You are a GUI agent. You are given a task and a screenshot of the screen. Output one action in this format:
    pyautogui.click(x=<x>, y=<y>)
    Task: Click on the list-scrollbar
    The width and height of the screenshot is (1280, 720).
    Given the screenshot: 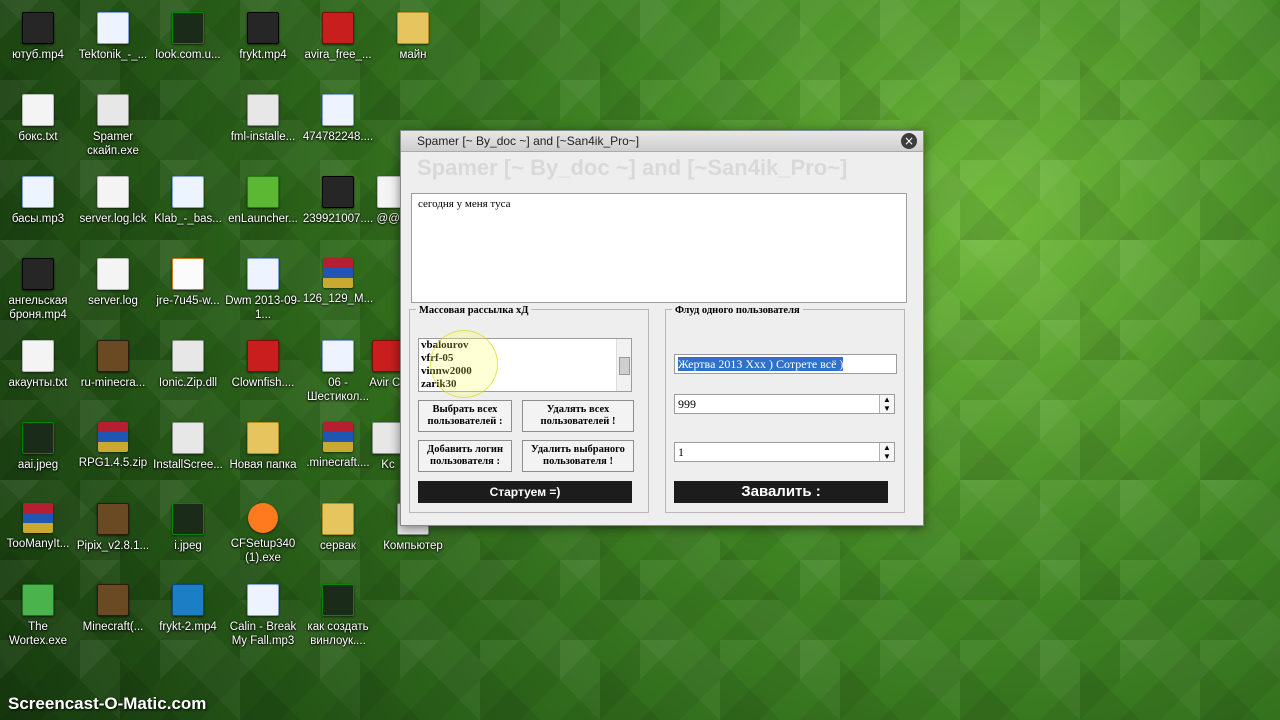 What is the action you would take?
    pyautogui.click(x=623, y=365)
    